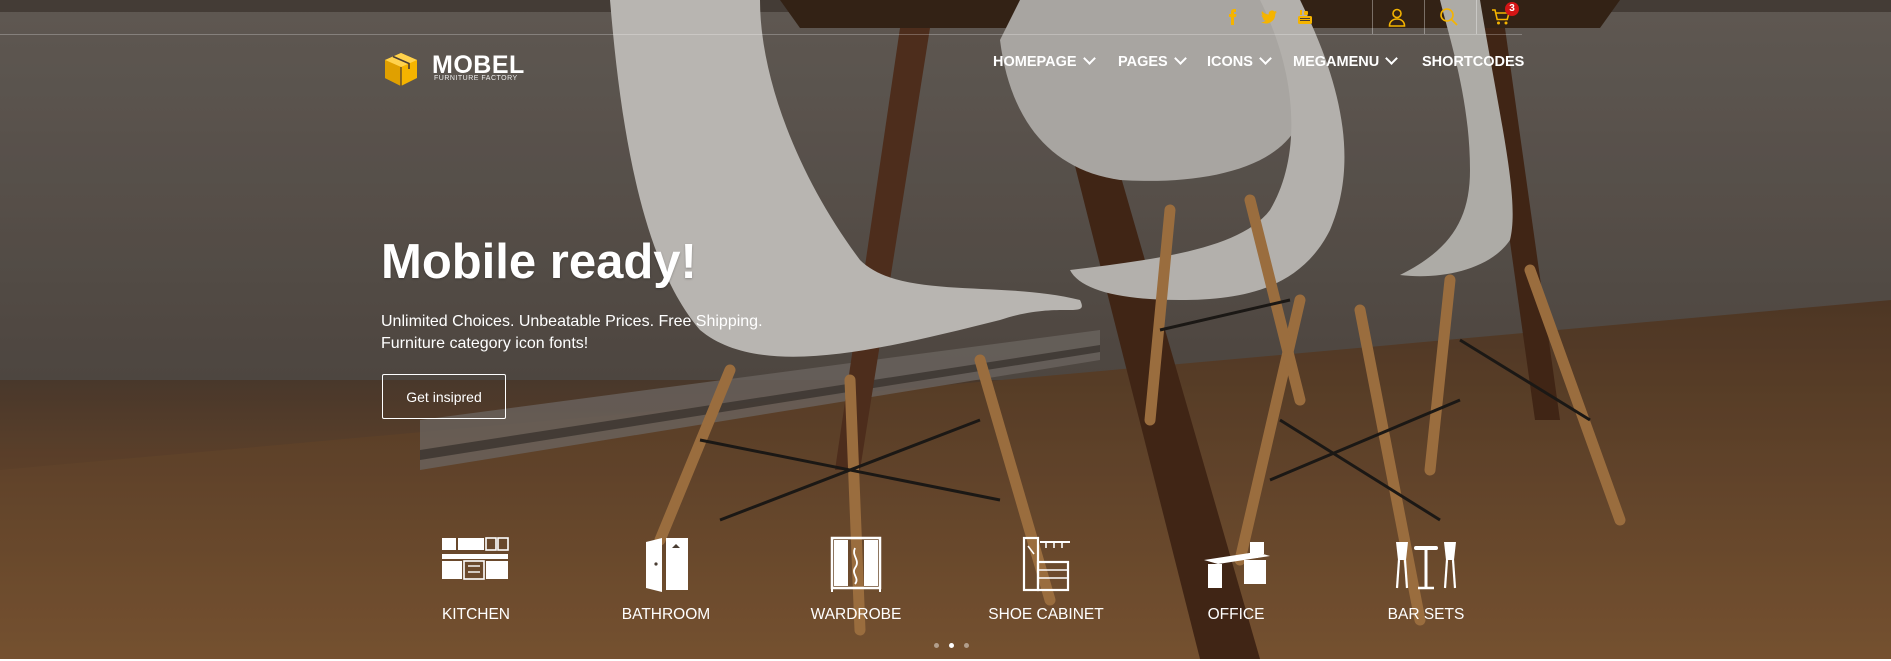 The height and width of the screenshot is (661, 1891). What do you see at coordinates (761, 34) in the screenshot?
I see `header-divider` at bounding box center [761, 34].